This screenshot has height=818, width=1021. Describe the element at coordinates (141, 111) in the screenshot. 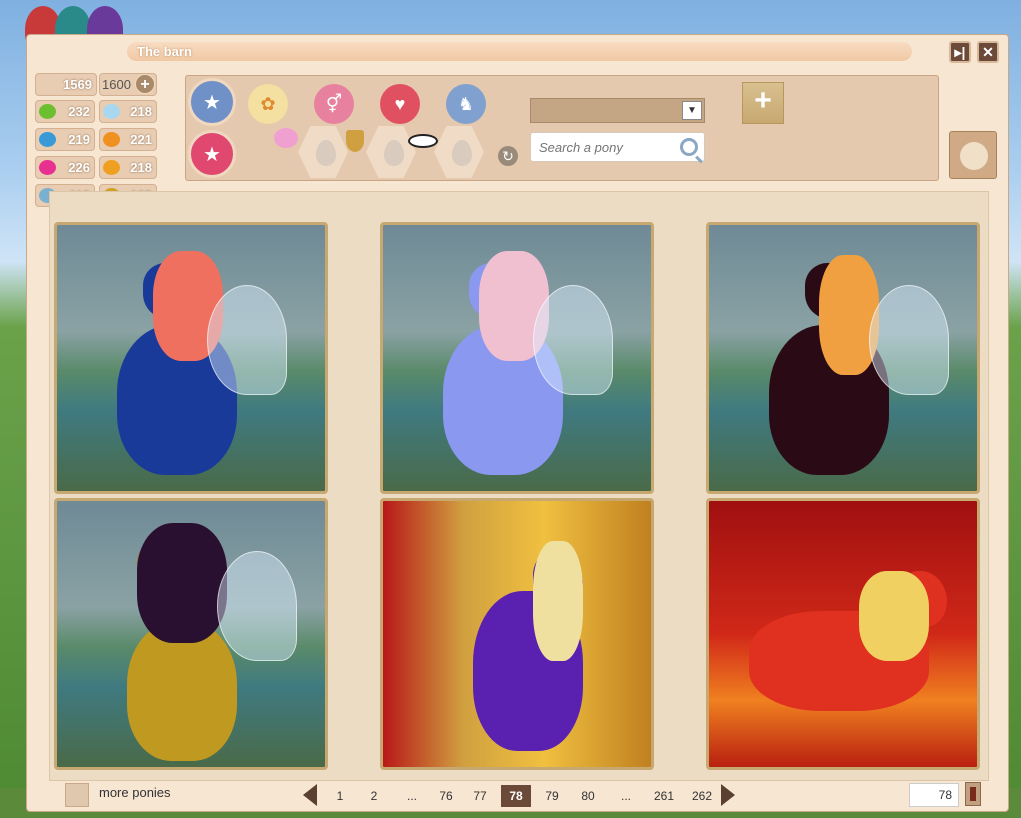

I see `stat-cloud-value: 218` at that location.